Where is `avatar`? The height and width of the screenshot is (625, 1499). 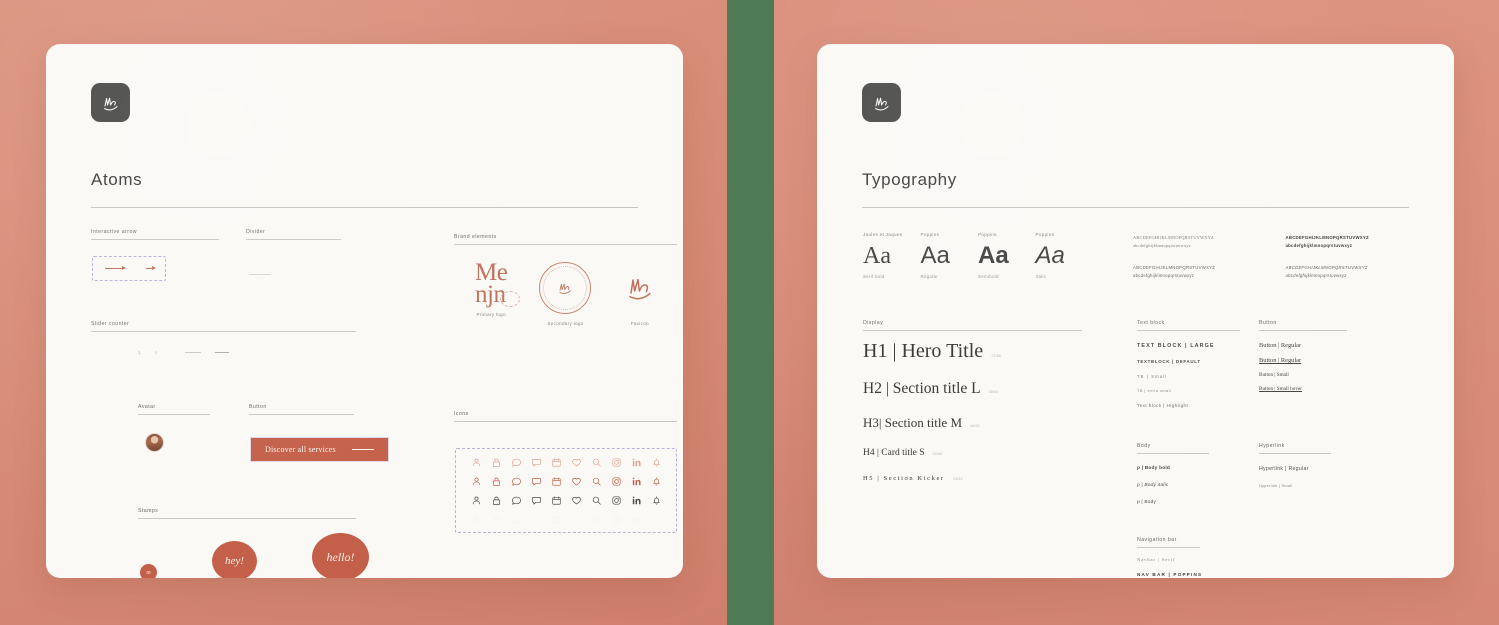 avatar is located at coordinates (154, 442).